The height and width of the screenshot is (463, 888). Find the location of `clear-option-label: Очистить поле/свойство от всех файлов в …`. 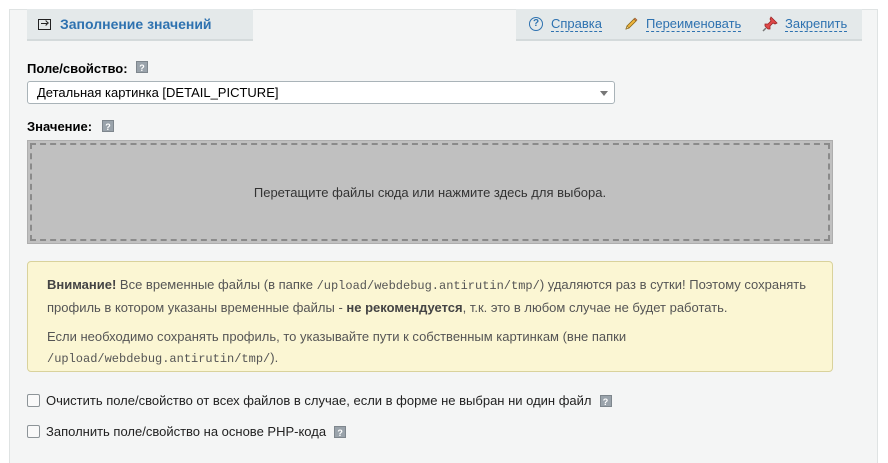

clear-option-label: Очистить поле/свойство от всех файлов в … is located at coordinates (319, 400).